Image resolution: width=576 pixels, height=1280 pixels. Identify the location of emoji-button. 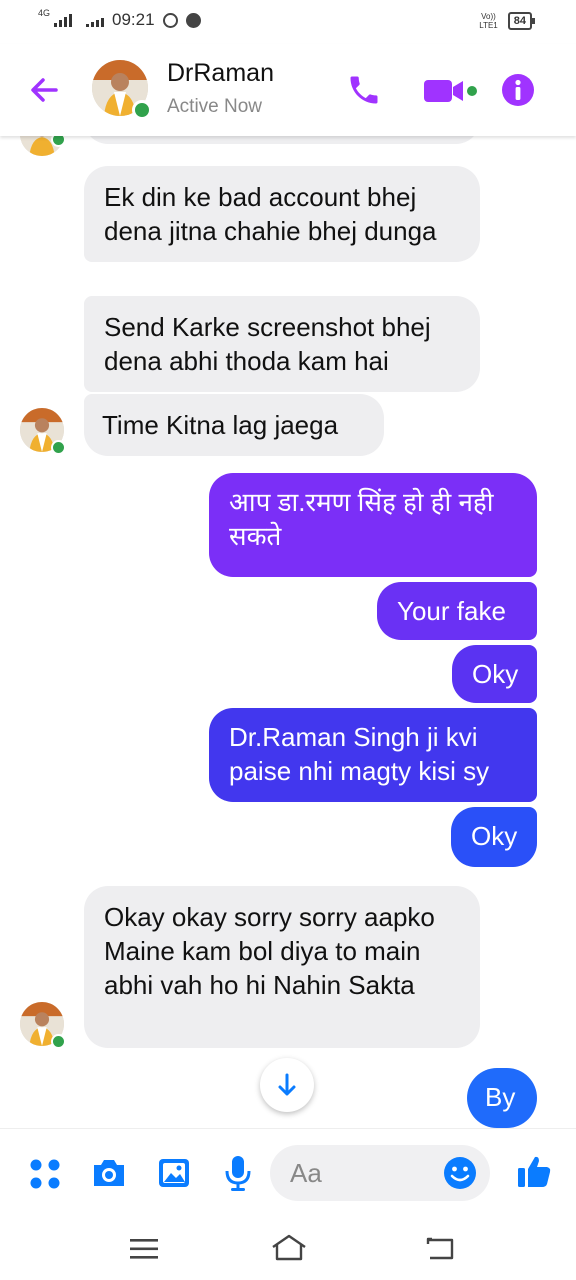
(460, 1175).